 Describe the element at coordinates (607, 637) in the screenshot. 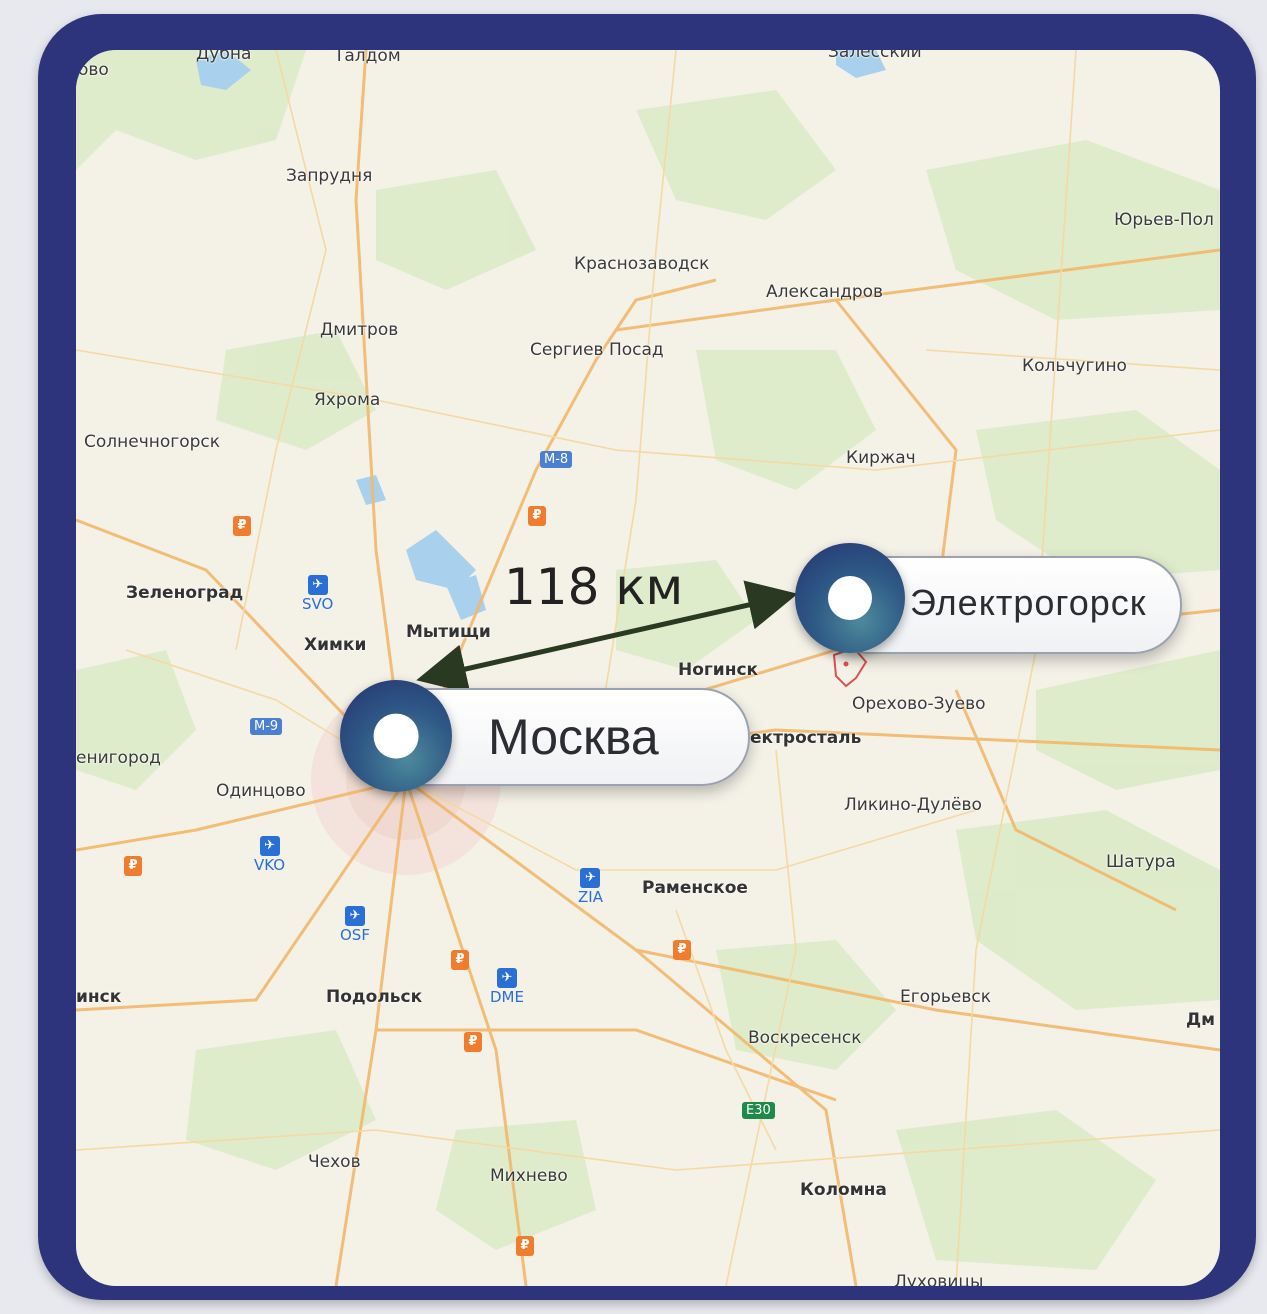

I see `route-arrow` at that location.